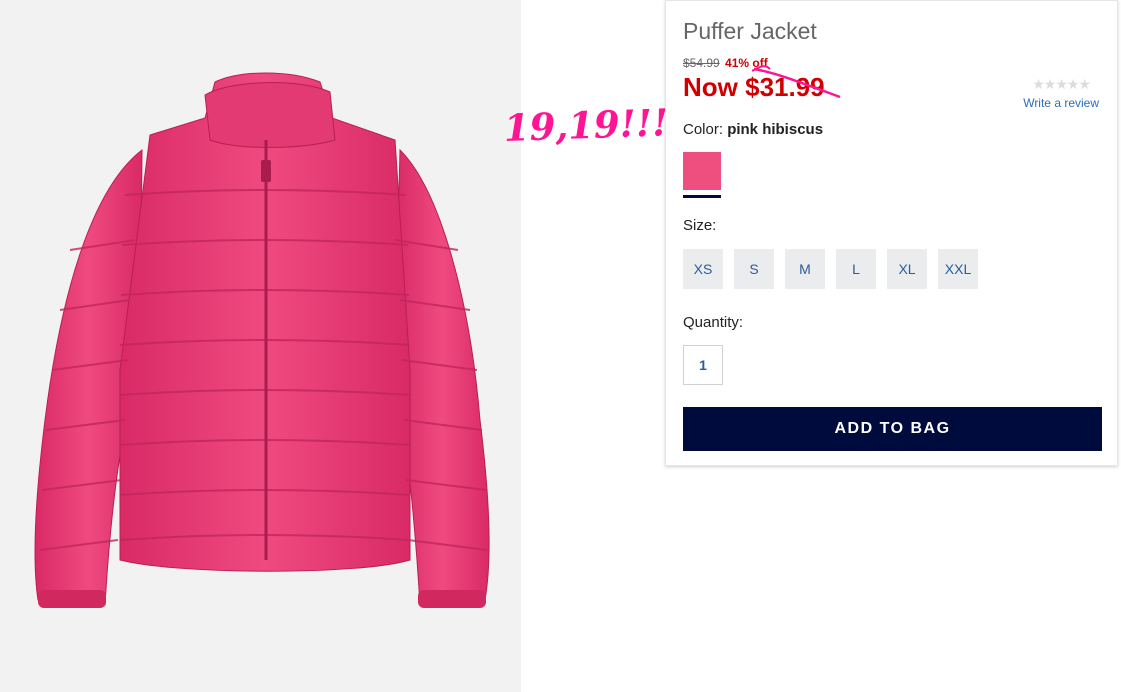 This screenshot has height=692, width=1121. I want to click on quantity-input: 1, so click(703, 365).